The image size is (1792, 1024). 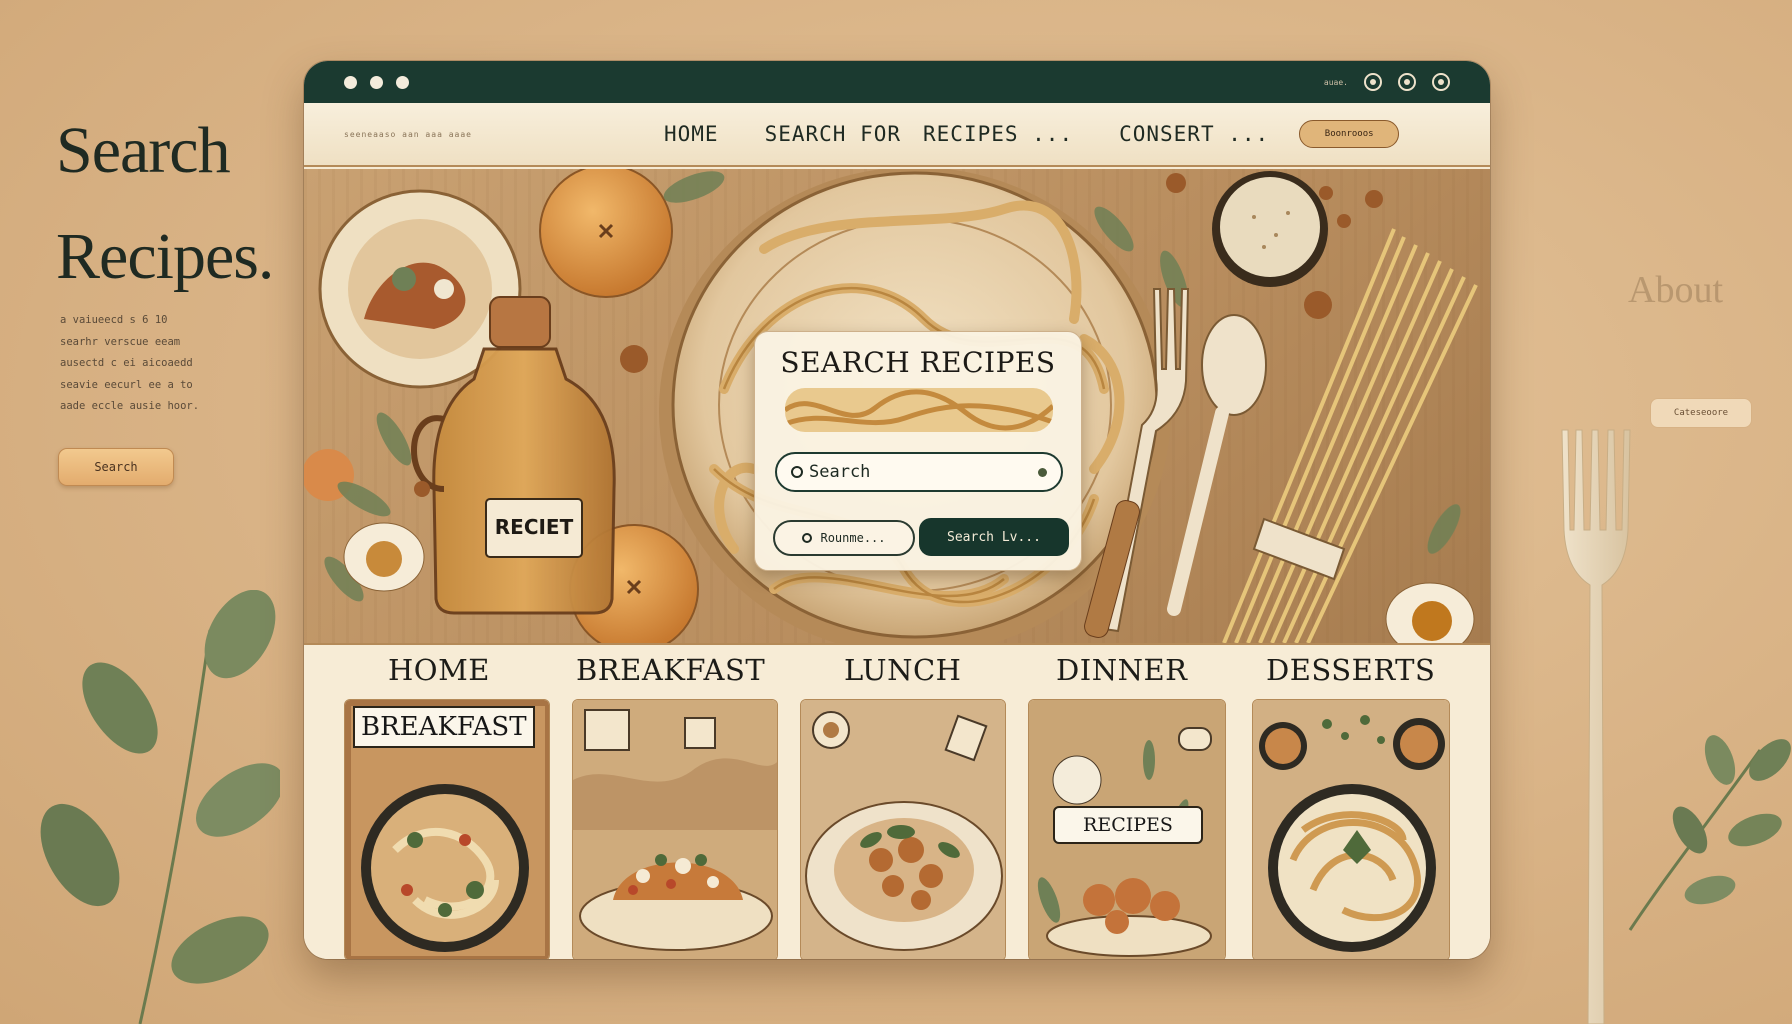 What do you see at coordinates (807, 538) in the screenshot?
I see `reset-icon` at bounding box center [807, 538].